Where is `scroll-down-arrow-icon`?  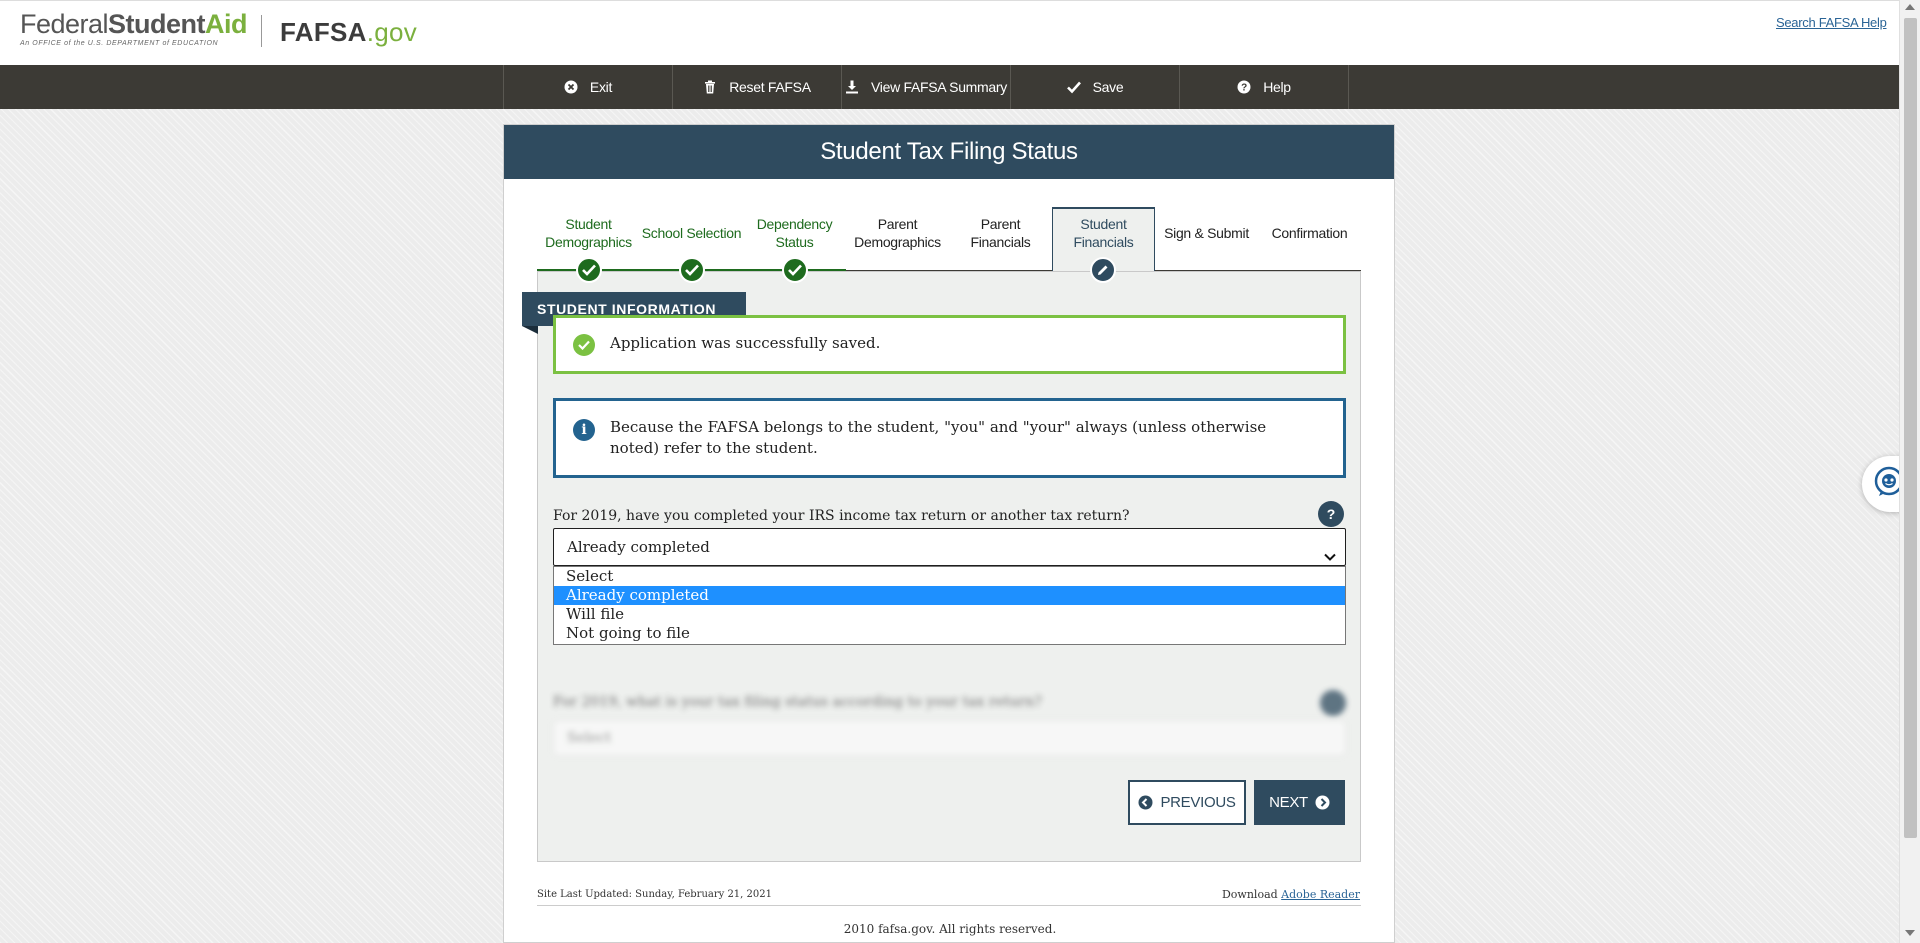 scroll-down-arrow-icon is located at coordinates (1910, 933).